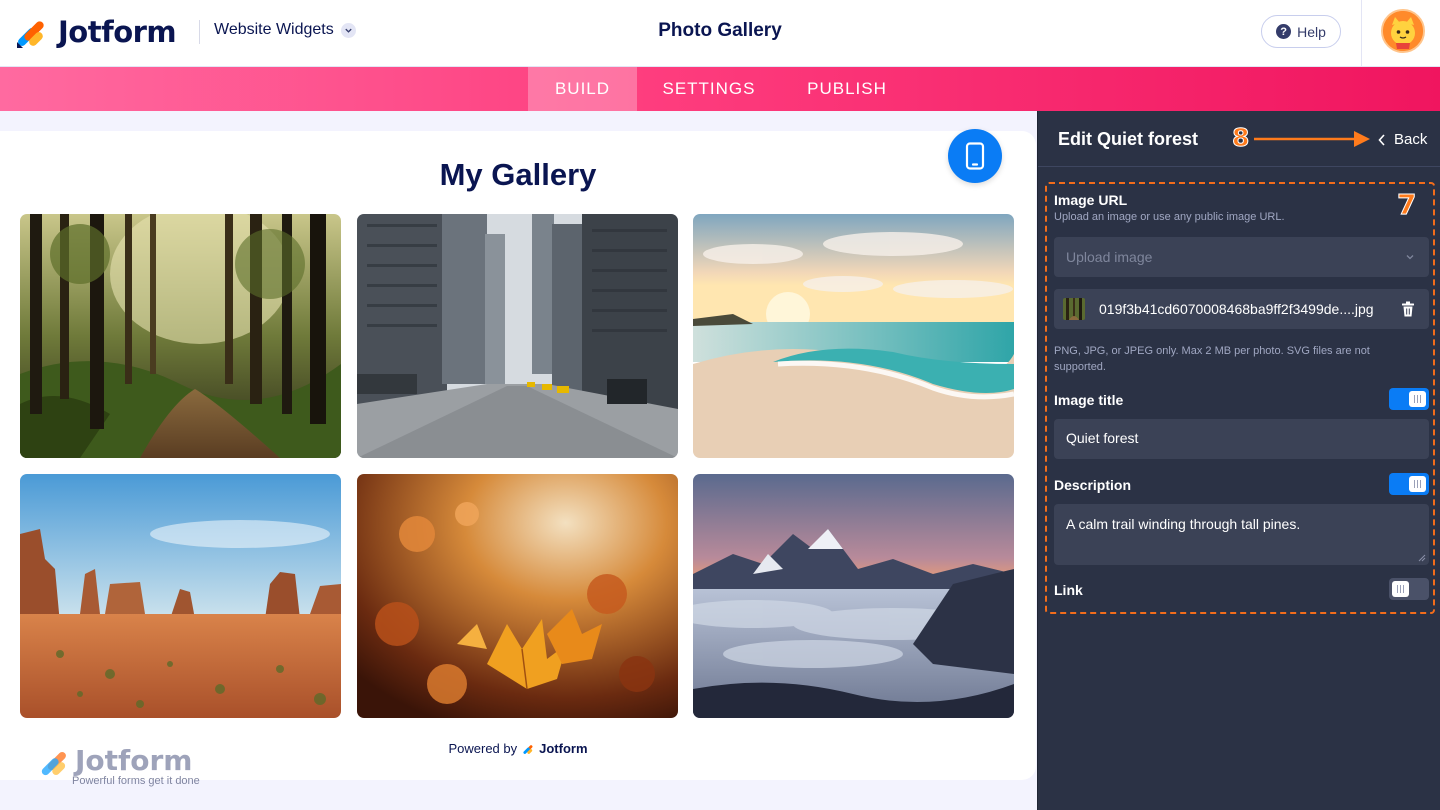 This screenshot has width=1440, height=810. Describe the element at coordinates (1361, 33) in the screenshot. I see `header-divider-right` at that location.